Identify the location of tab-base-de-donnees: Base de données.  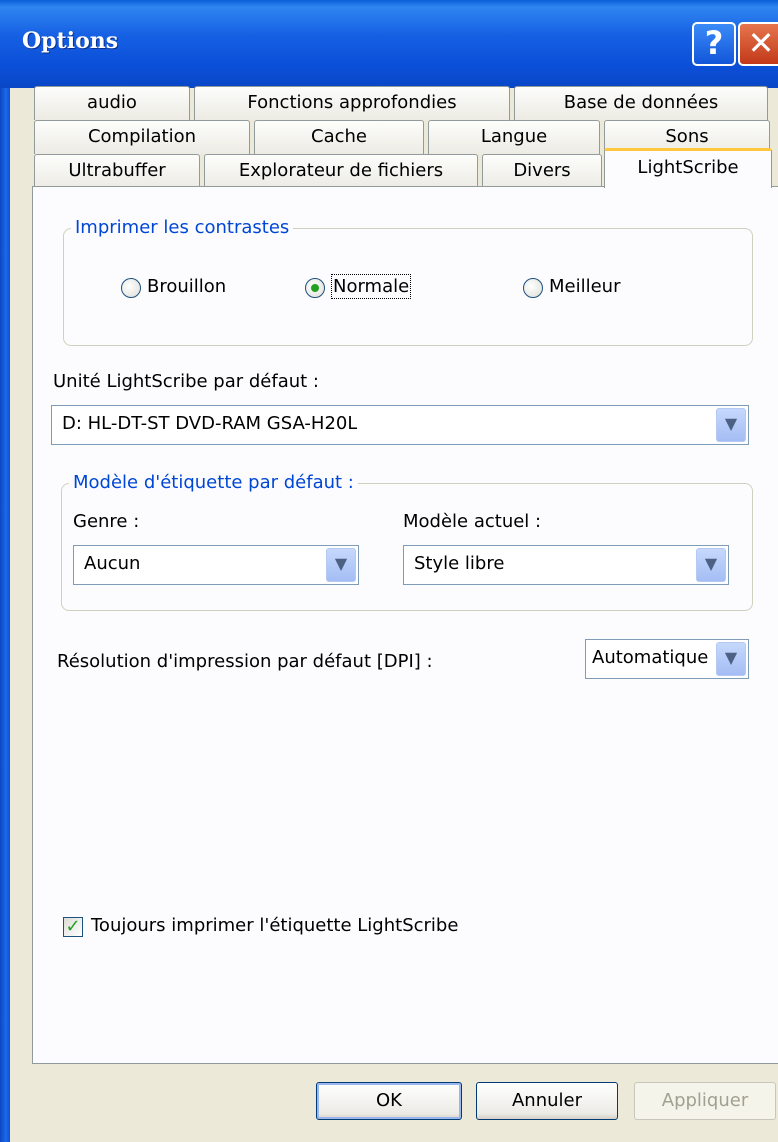
(641, 103).